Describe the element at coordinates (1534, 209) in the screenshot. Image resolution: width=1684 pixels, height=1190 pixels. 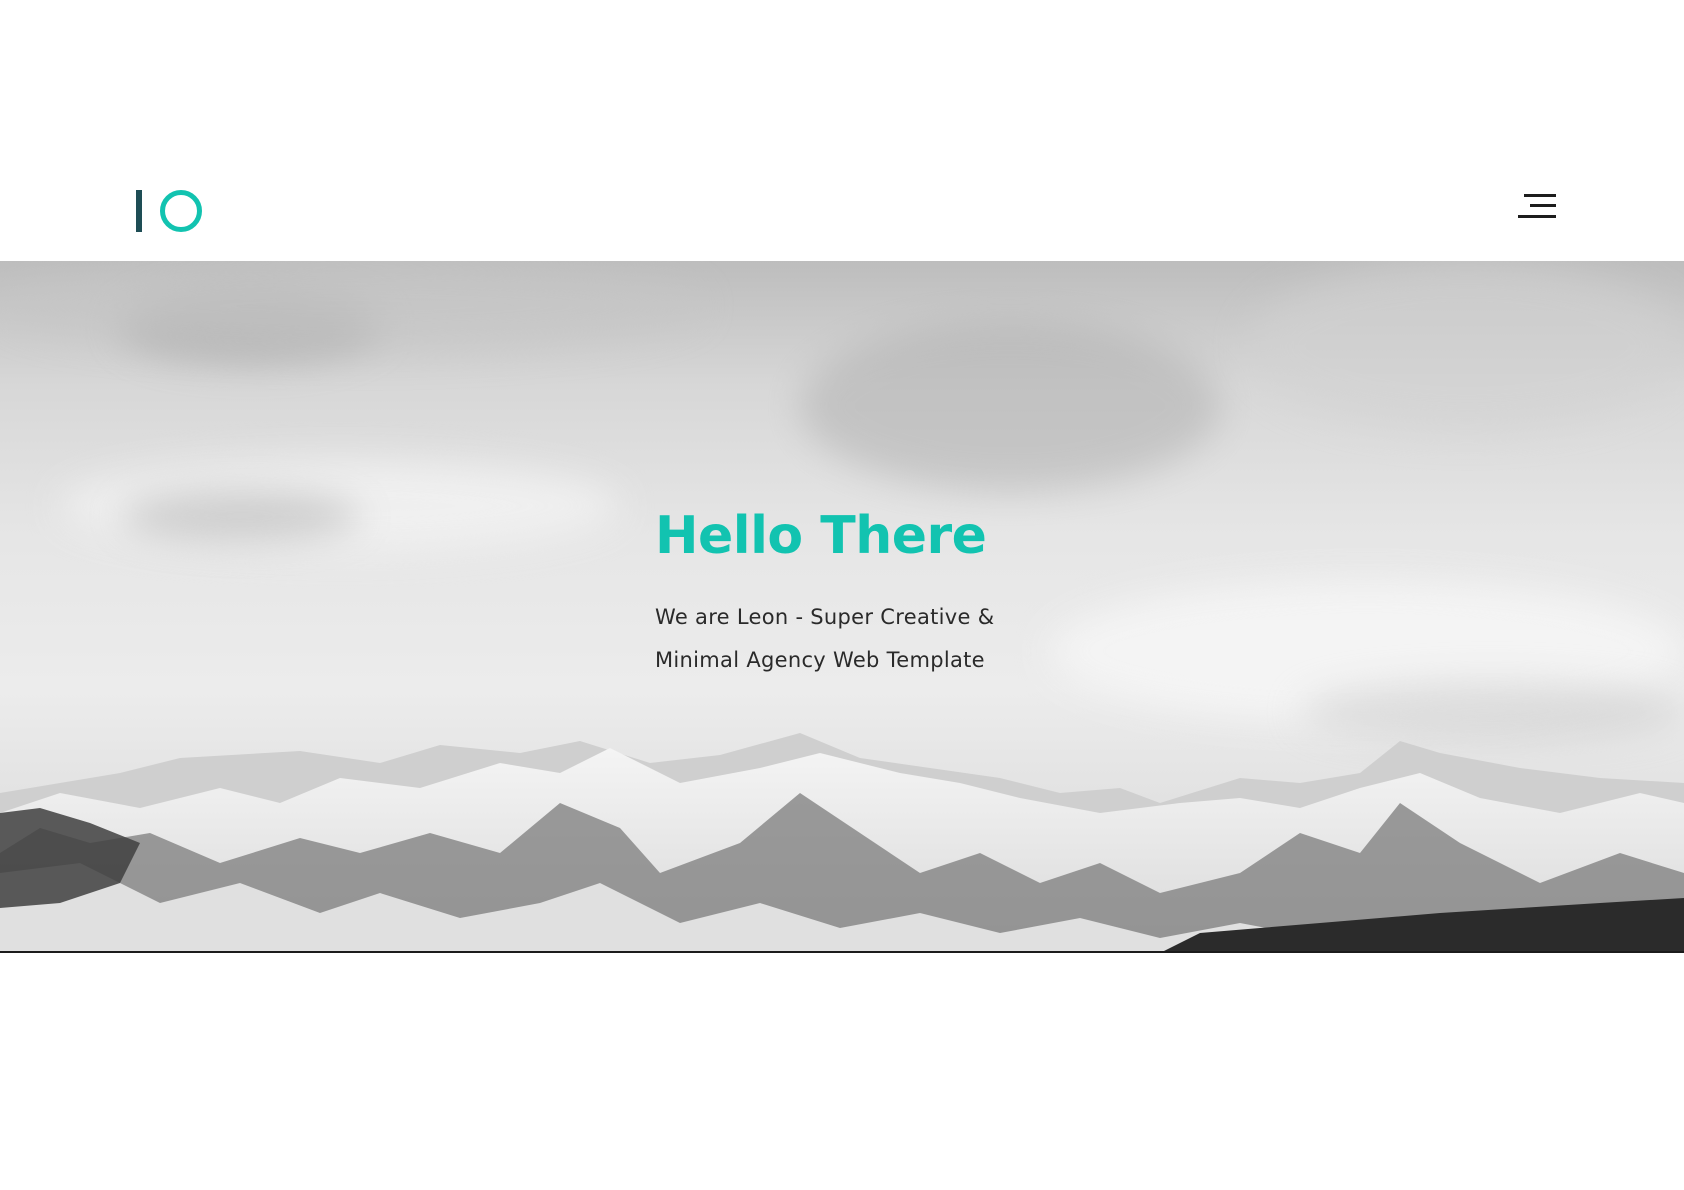
I see `hamburger-menu-icon` at that location.